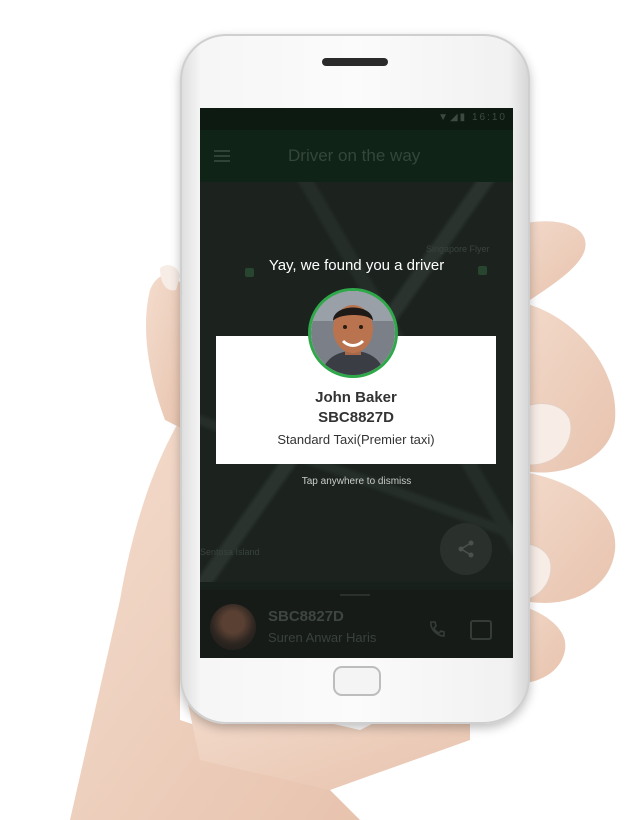  I want to click on app-bar-title: Driver on the way, so click(354, 155).